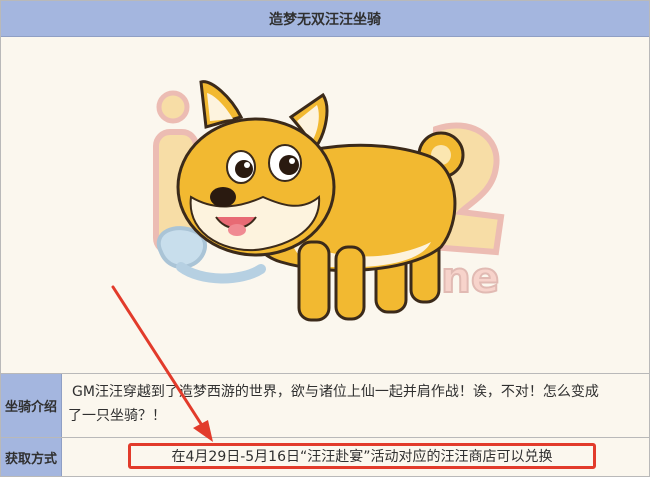  I want to click on svg-text: ne, so click(470, 277).